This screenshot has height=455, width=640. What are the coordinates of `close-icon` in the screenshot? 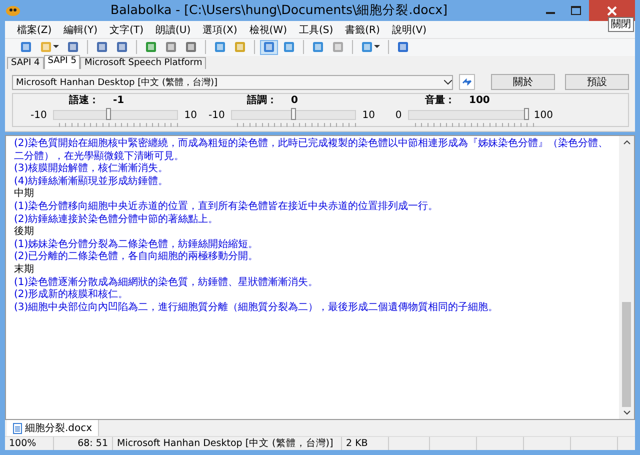 It's located at (612, 11).